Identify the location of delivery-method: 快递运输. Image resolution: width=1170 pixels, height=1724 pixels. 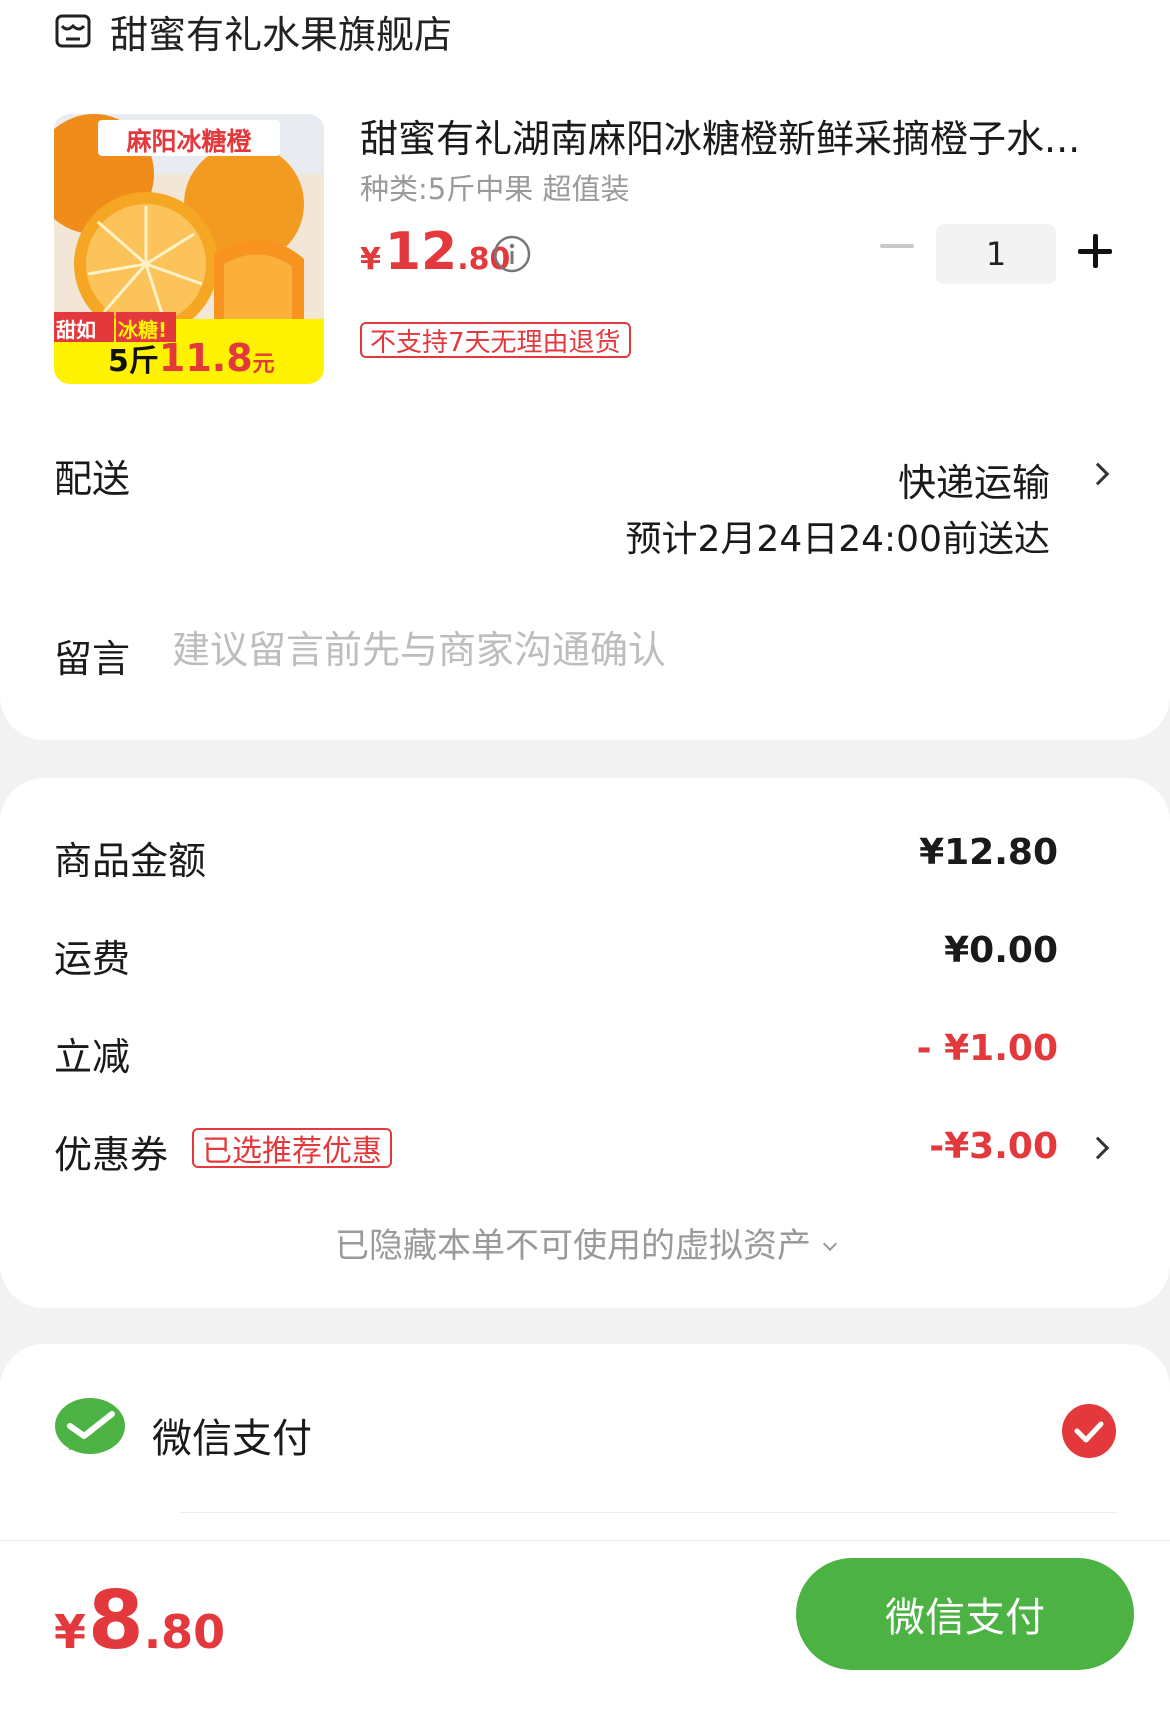
(974, 479).